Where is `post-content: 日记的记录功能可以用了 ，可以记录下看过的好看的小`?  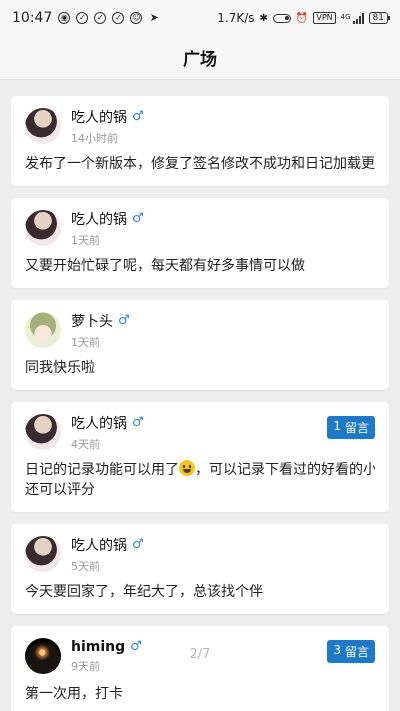
post-content: 日记的记录功能可以用了 ，可以记录下看过的好看的小 is located at coordinates (200, 470).